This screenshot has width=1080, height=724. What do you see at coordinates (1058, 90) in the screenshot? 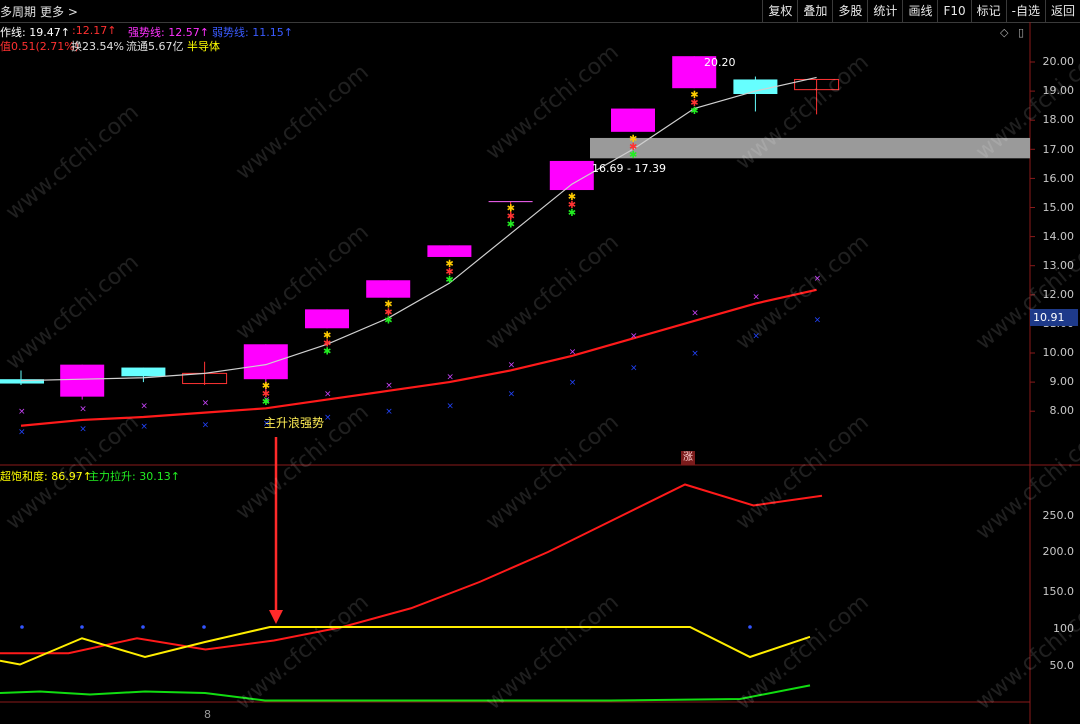
I see `price-axis-label: 19.00` at bounding box center [1058, 90].